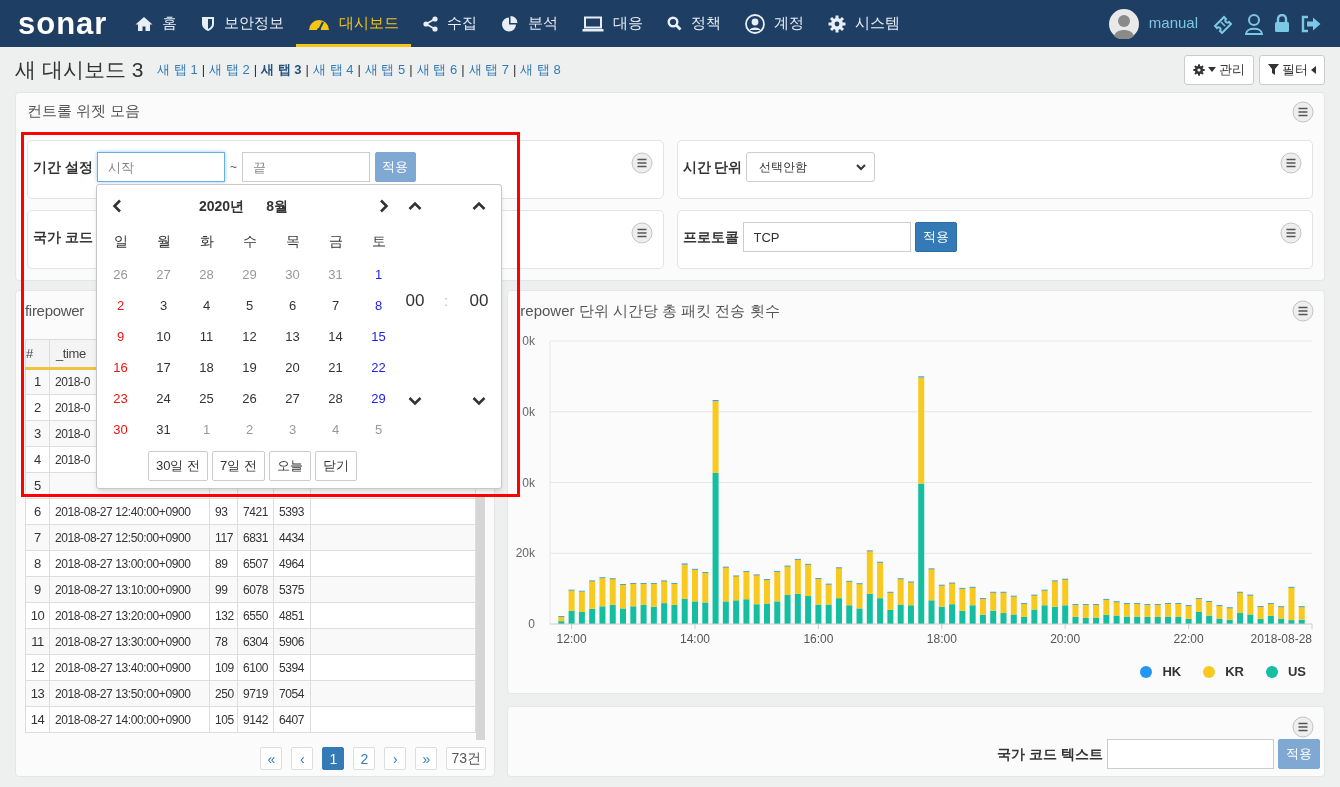 The height and width of the screenshot is (787, 1340). What do you see at coordinates (37, 589) in the screenshot?
I see `table-cell: 9` at bounding box center [37, 589].